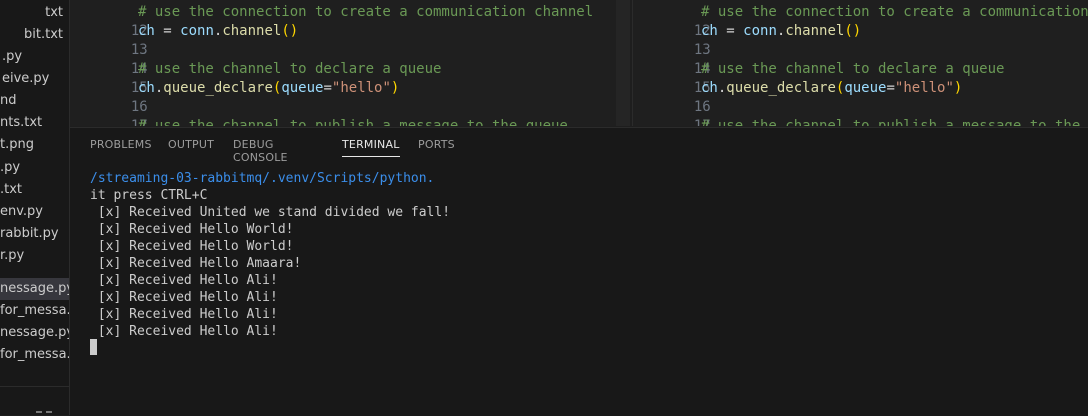  Describe the element at coordinates (191, 147) in the screenshot. I see `tab-output: OUTPUT` at that location.